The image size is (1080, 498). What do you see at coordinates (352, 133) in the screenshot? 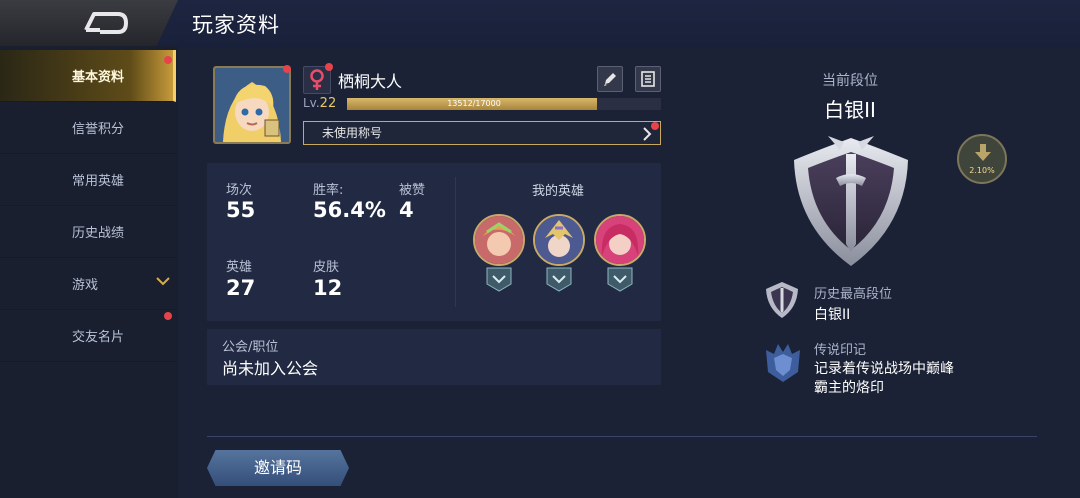
I see `title-placeholder: 未使用称号` at bounding box center [352, 133].